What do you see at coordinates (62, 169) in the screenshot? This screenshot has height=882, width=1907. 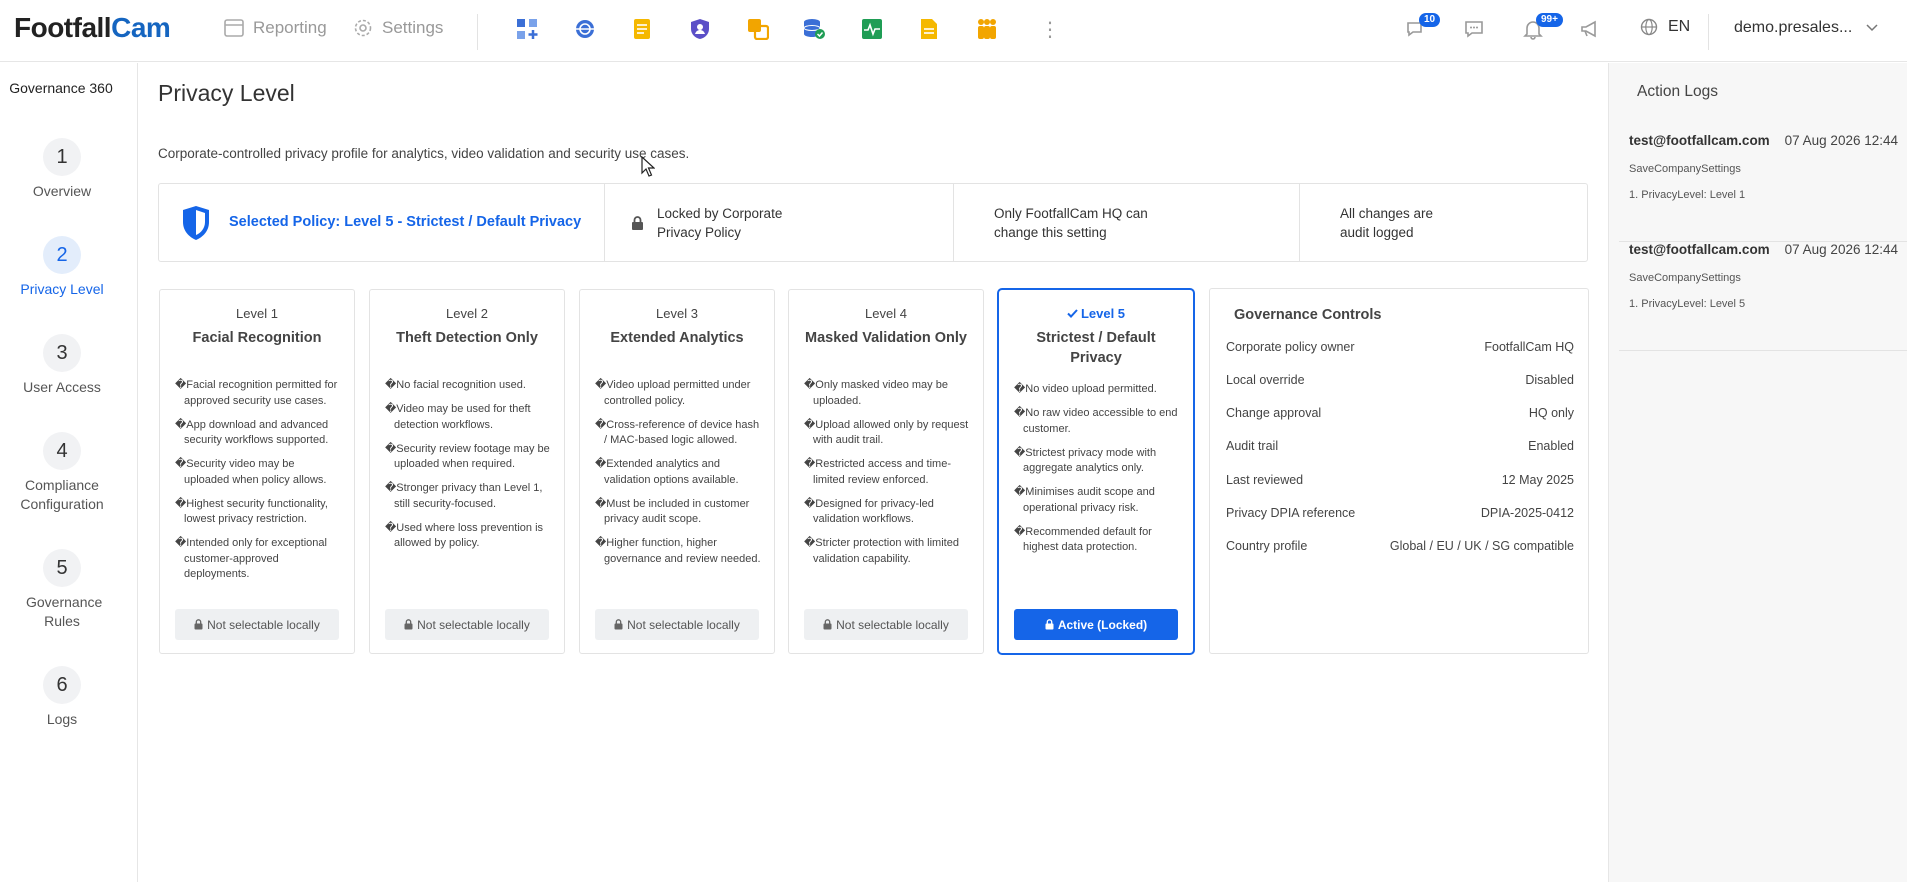 I see `sidebar-step-overview: 1 Overview` at bounding box center [62, 169].